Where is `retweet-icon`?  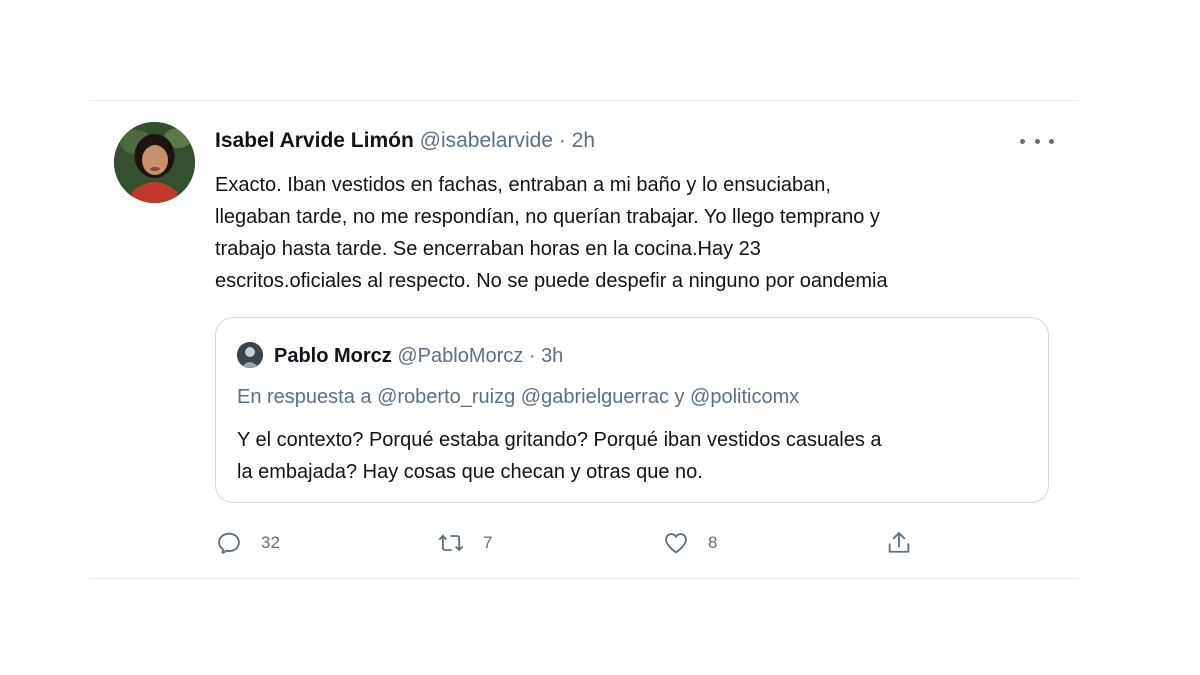 retweet-icon is located at coordinates (451, 542).